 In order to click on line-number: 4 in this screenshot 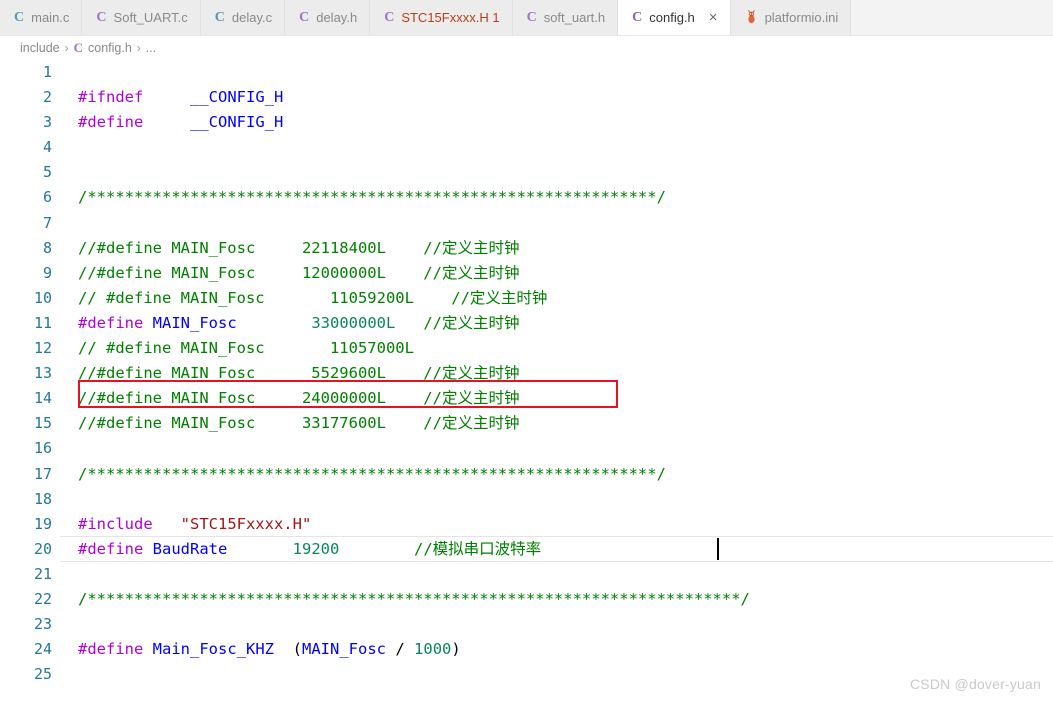, I will do `click(47, 147)`.